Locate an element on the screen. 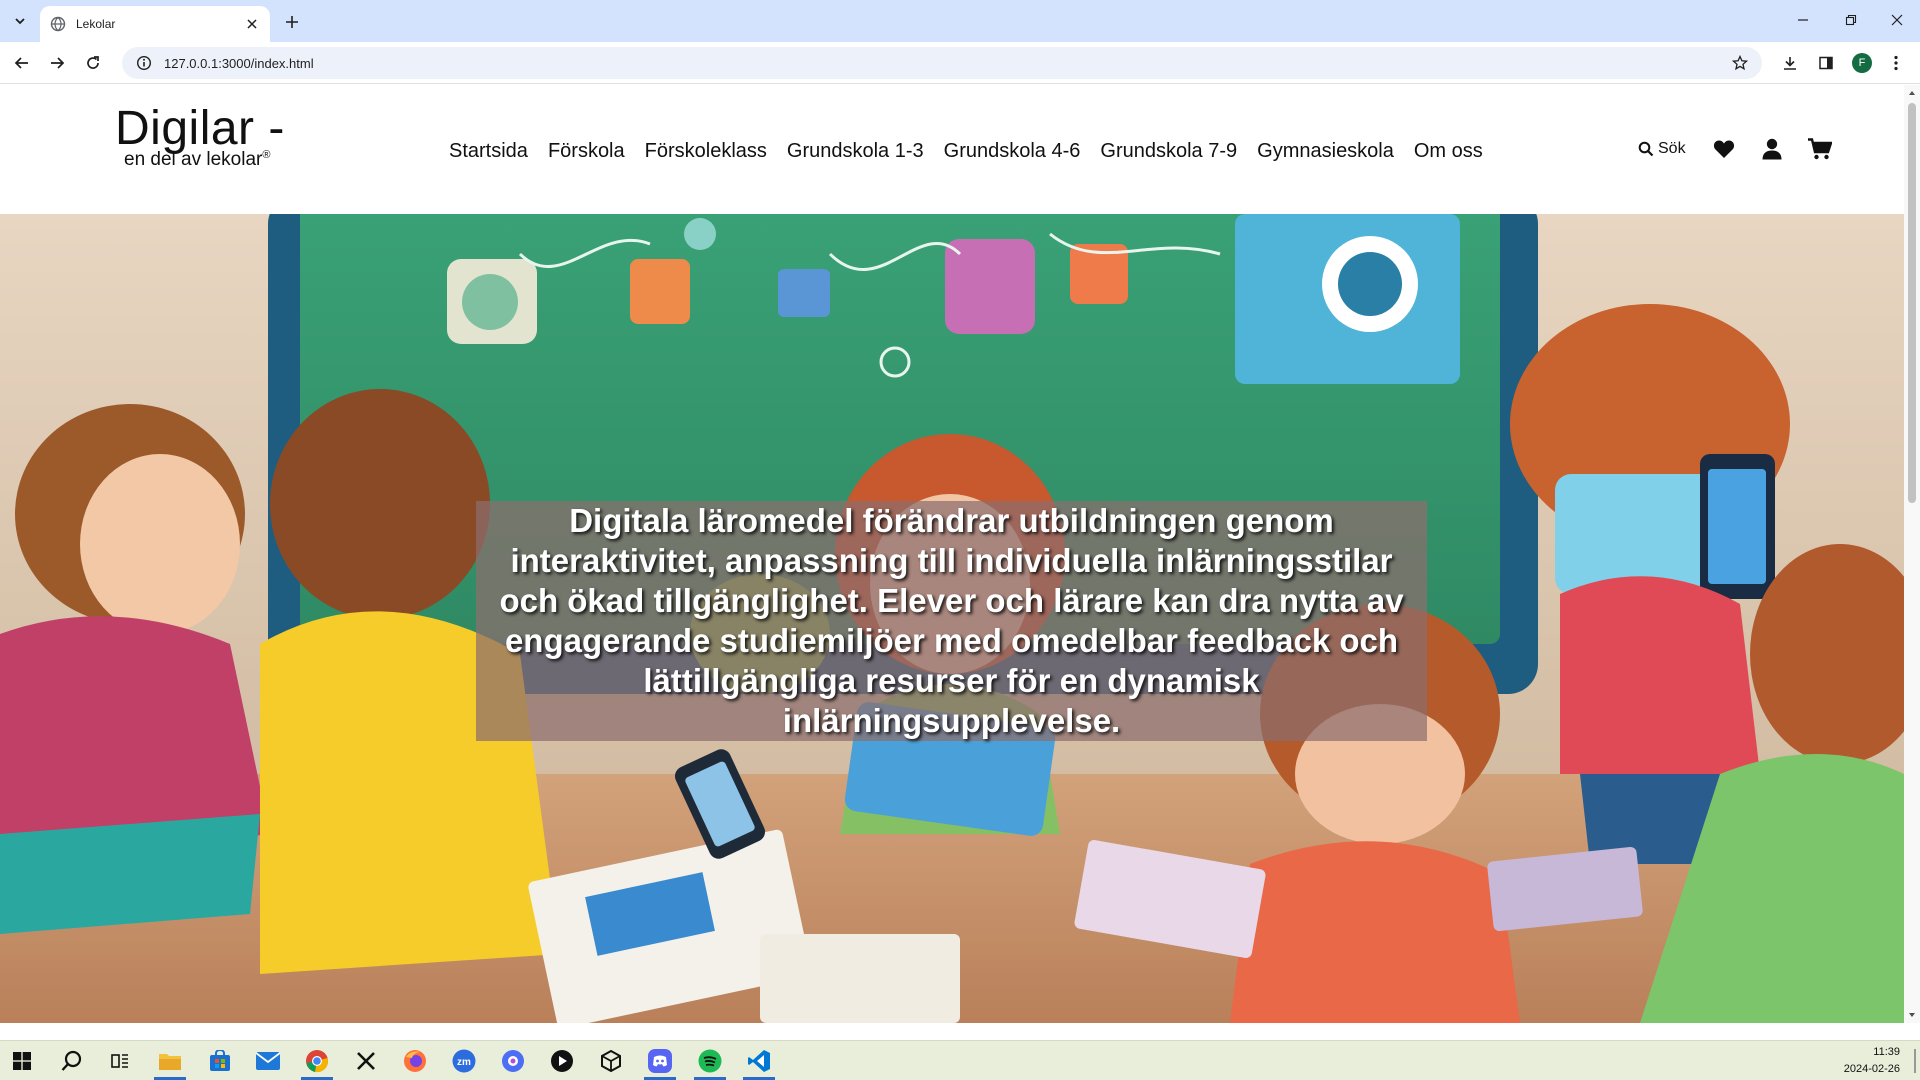 This screenshot has width=1920, height=1080. user-icon is located at coordinates (1772, 149).